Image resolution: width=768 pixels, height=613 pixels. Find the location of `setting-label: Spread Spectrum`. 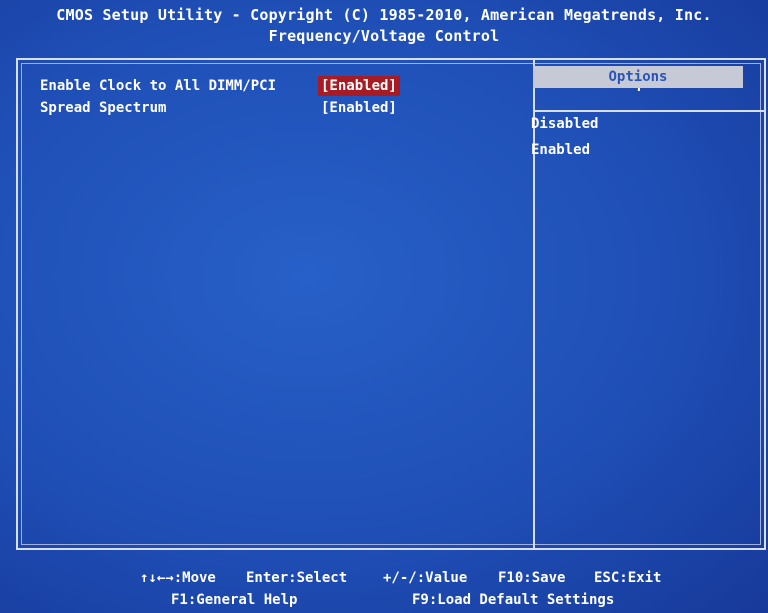

setting-label: Spread Spectrum is located at coordinates (103, 108).